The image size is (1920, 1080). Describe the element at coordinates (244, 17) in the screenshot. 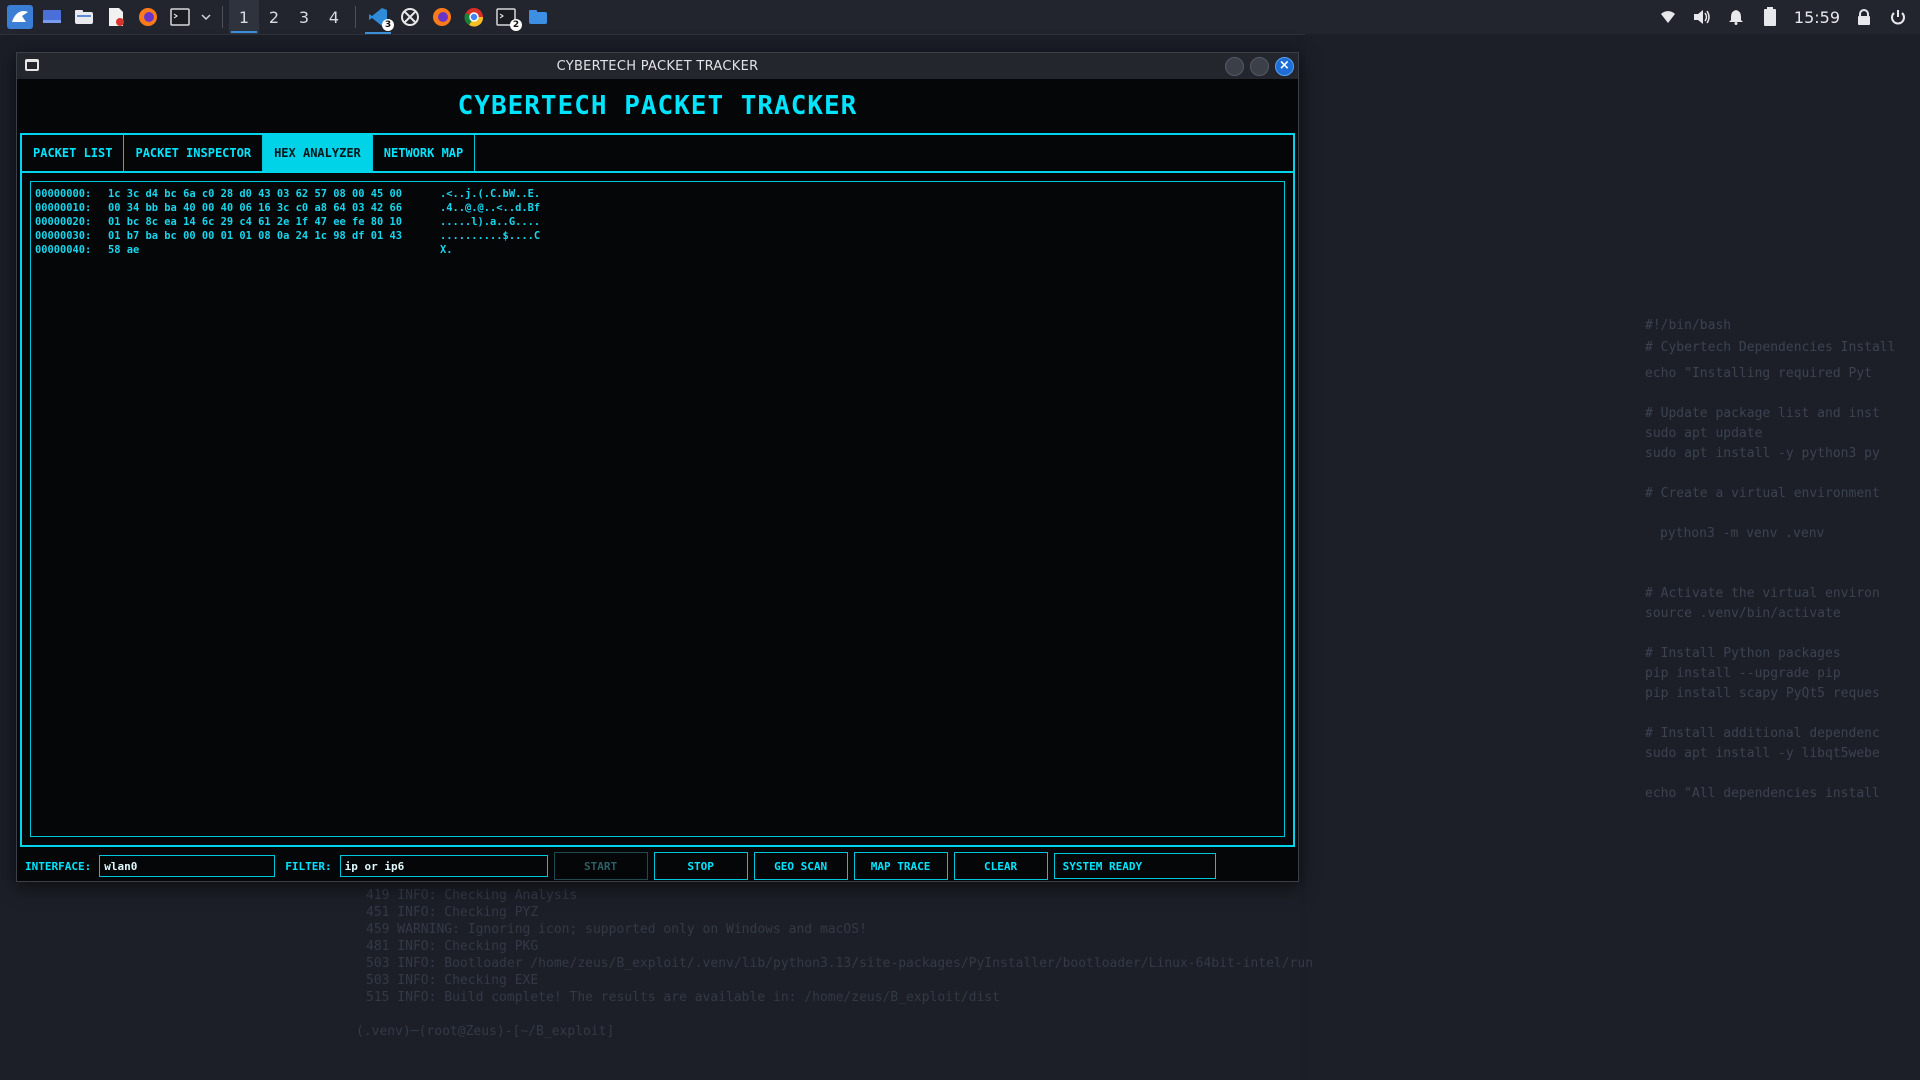

I see `workspace-1: 1` at that location.